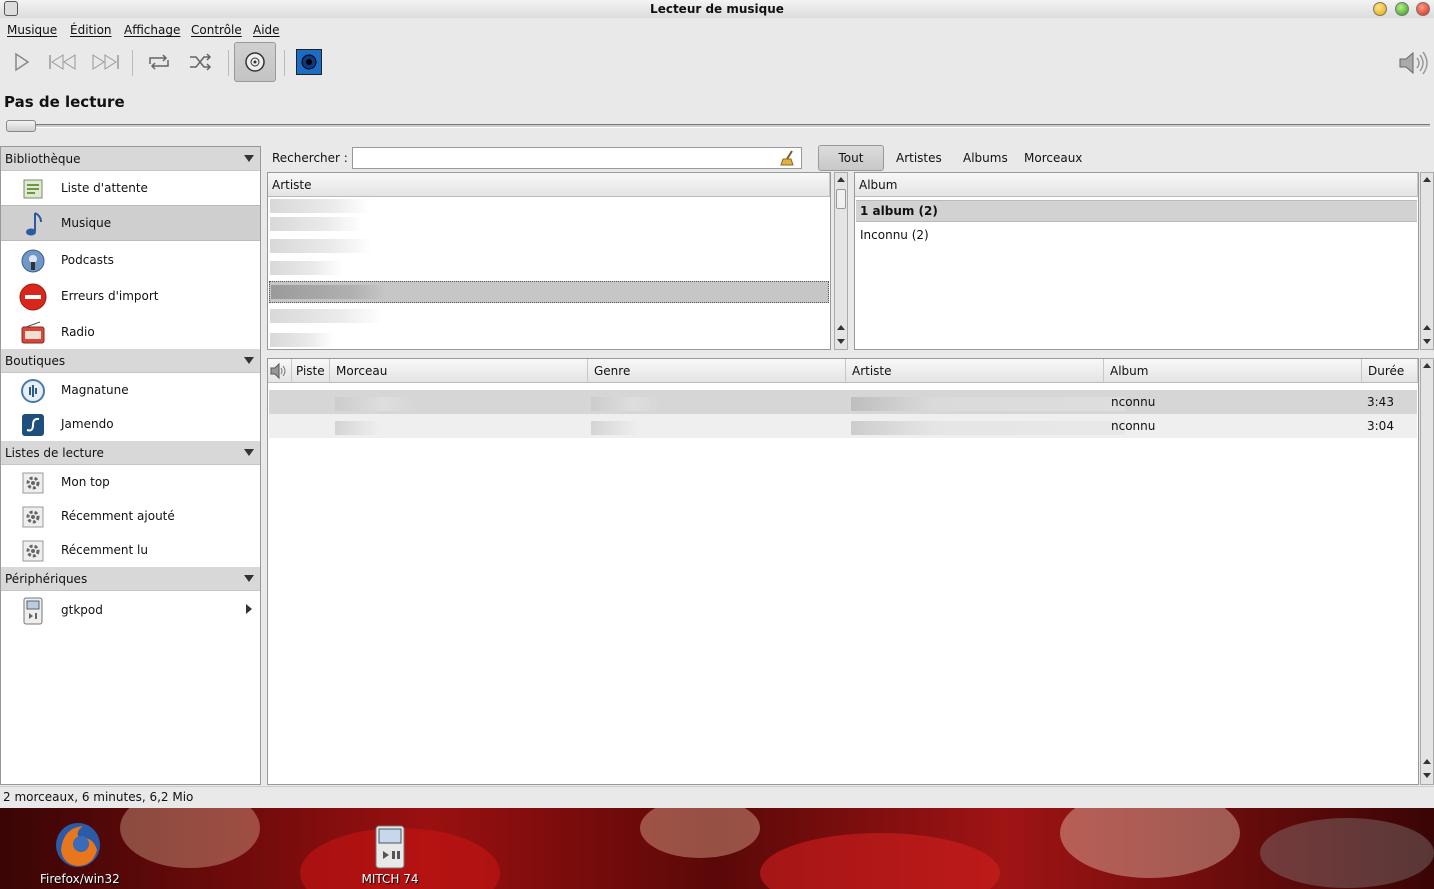 The height and width of the screenshot is (889, 1434). Describe the element at coordinates (1427, 571) in the screenshot. I see `track-scrollbar` at that location.